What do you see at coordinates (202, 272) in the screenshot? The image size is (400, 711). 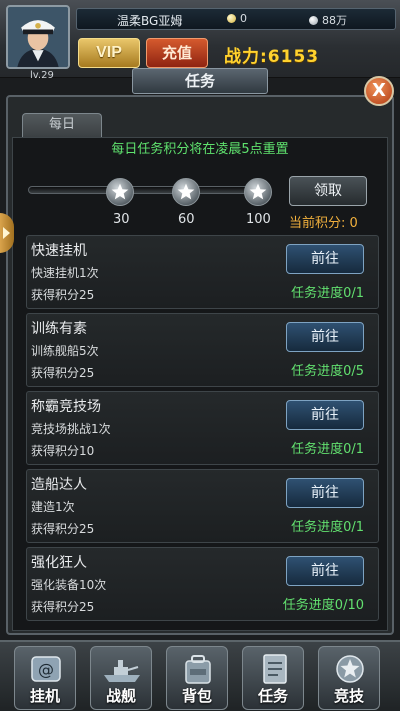 I see `task-item: 快速挂机 快速挂机1次 获得积分25 前往 任务进度0/1` at bounding box center [202, 272].